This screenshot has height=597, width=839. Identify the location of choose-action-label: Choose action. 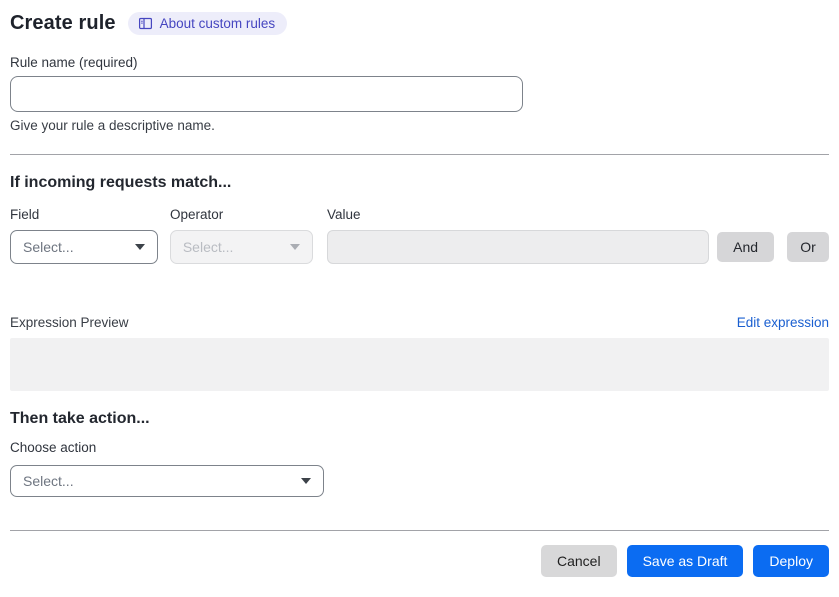
(53, 447).